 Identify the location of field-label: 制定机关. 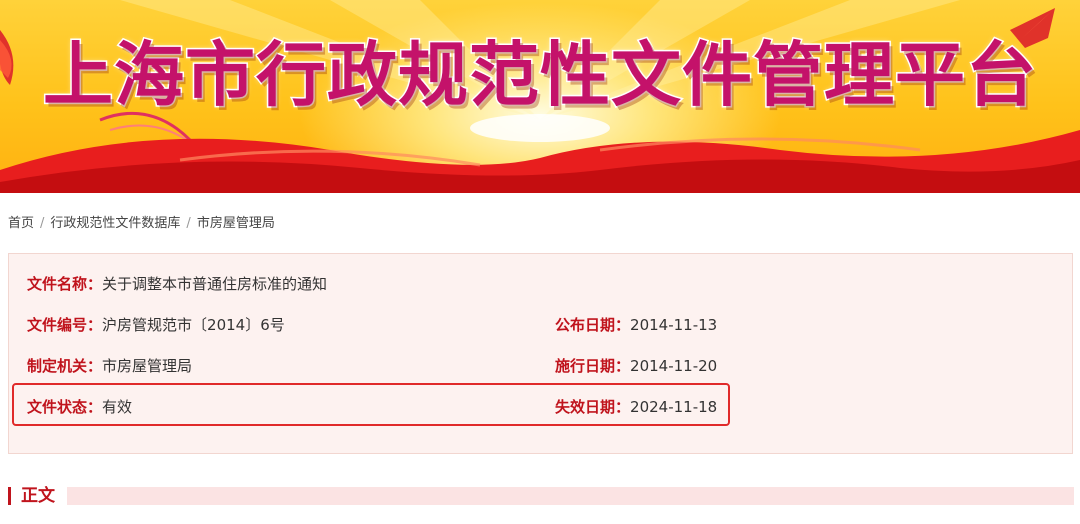
(57, 366).